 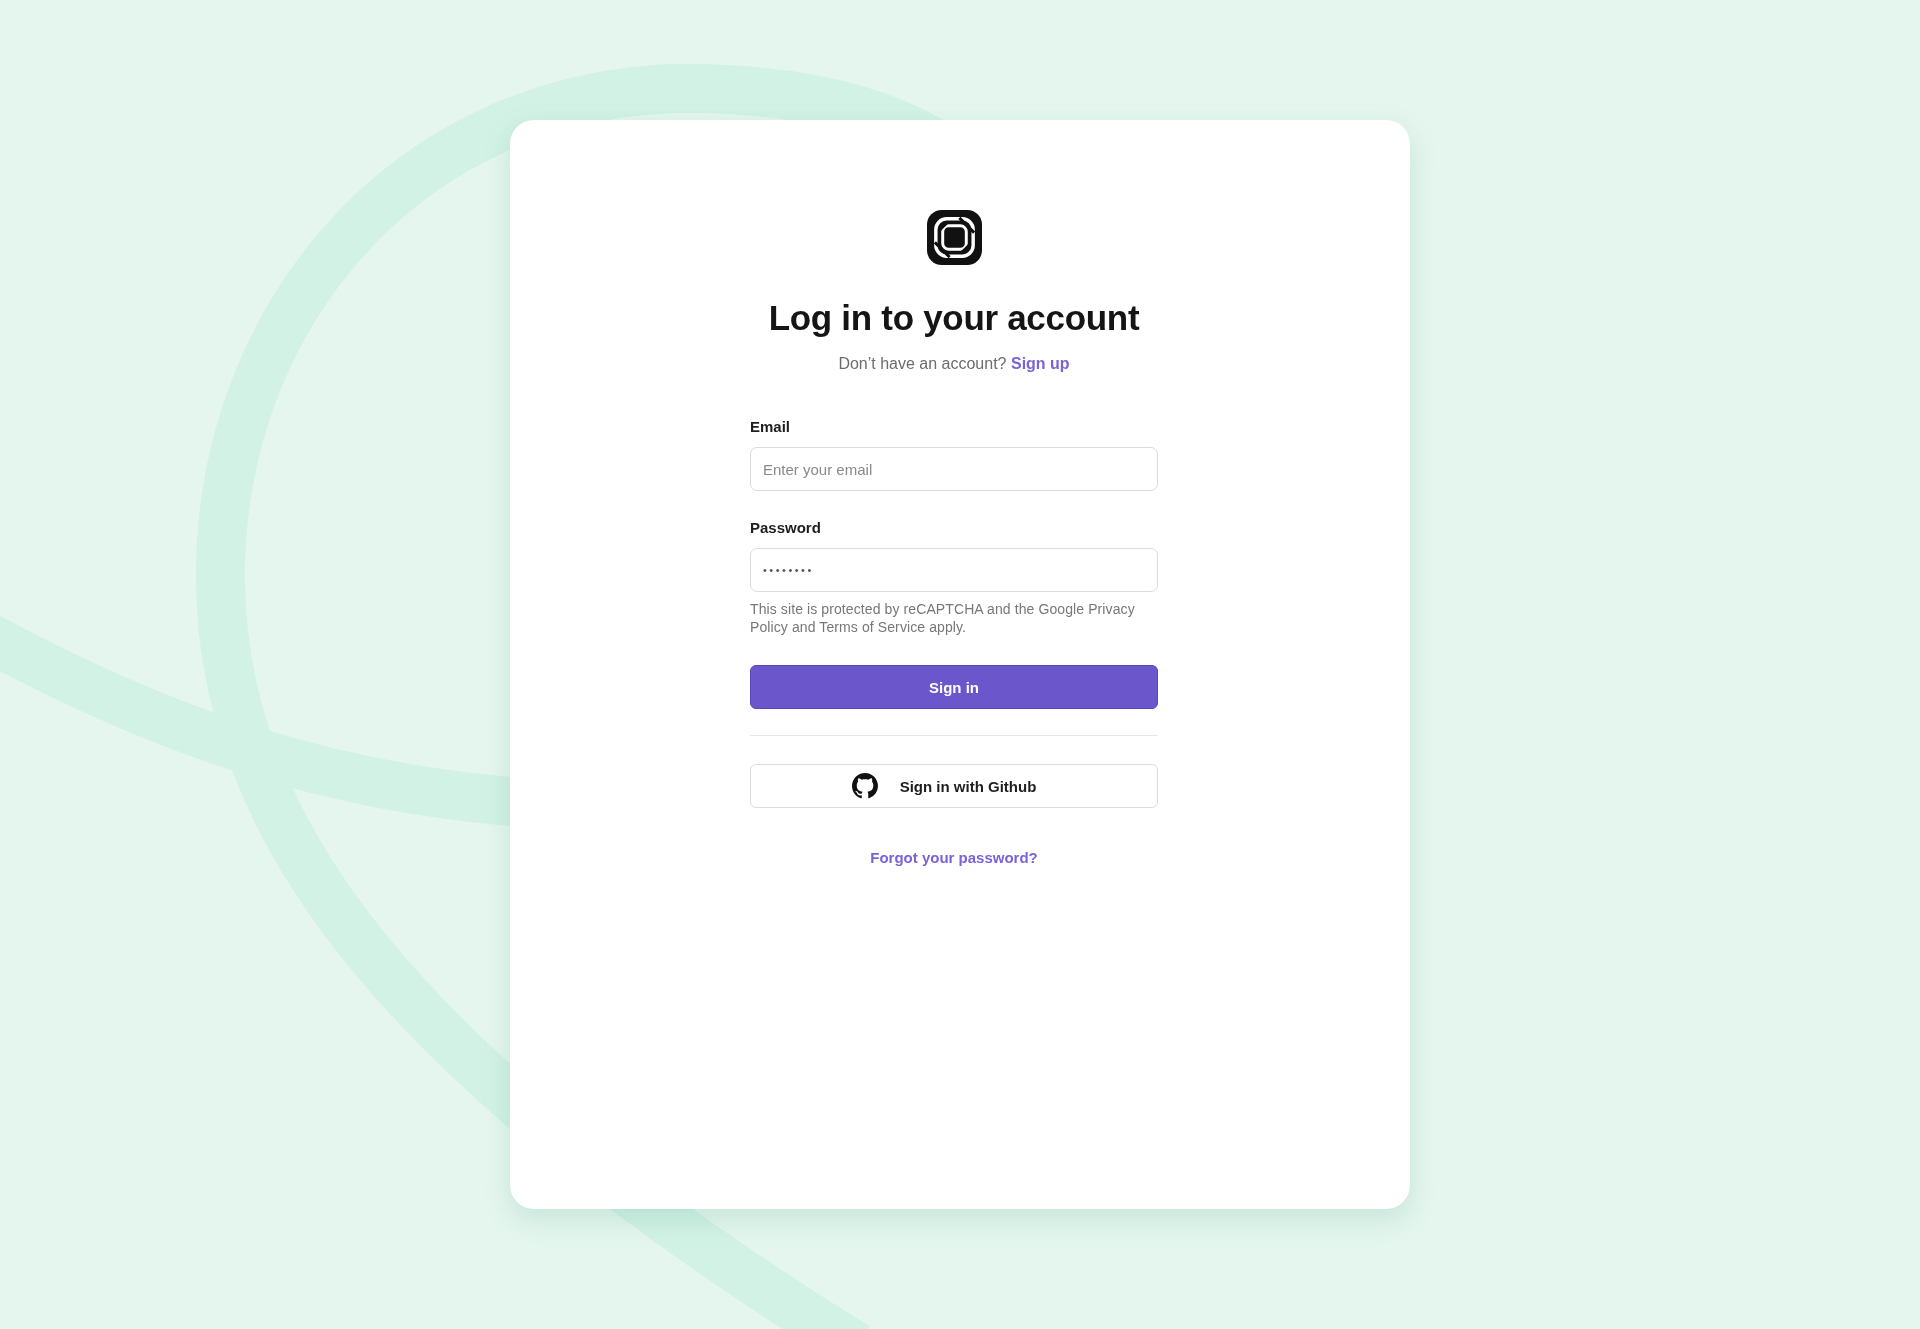 I want to click on field-label: Email, so click(x=770, y=427).